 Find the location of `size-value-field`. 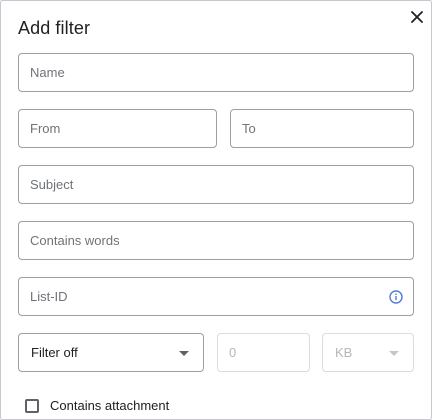

size-value-field is located at coordinates (263, 352).